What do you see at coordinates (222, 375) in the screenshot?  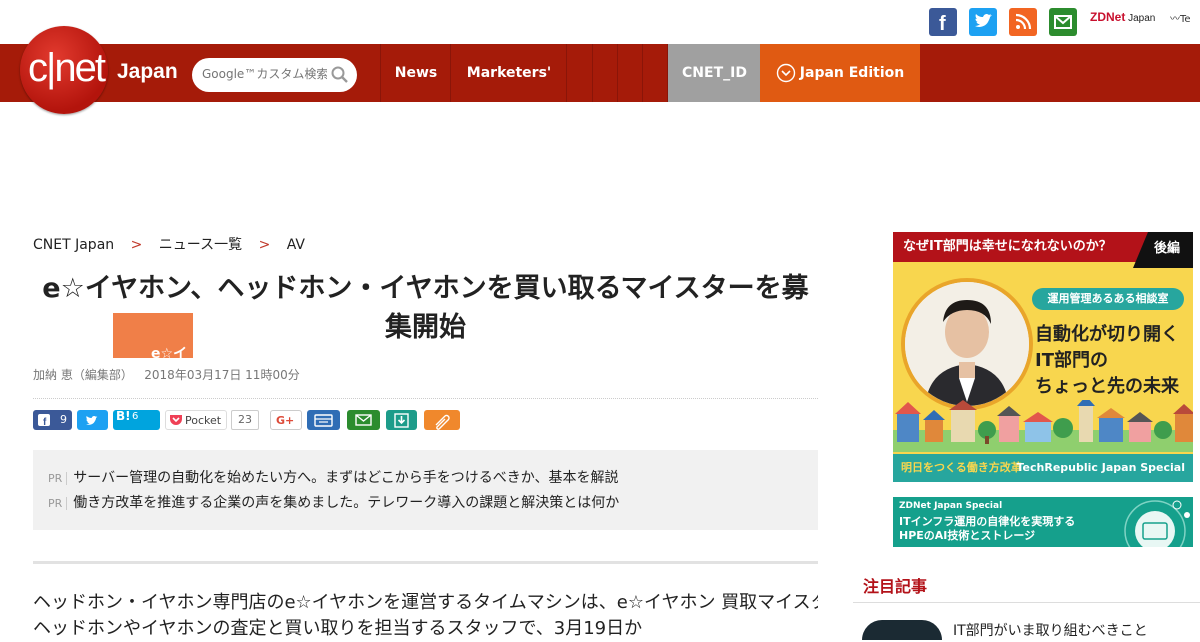 I see `byline-date: 2018年03月17日 11時00分` at bounding box center [222, 375].